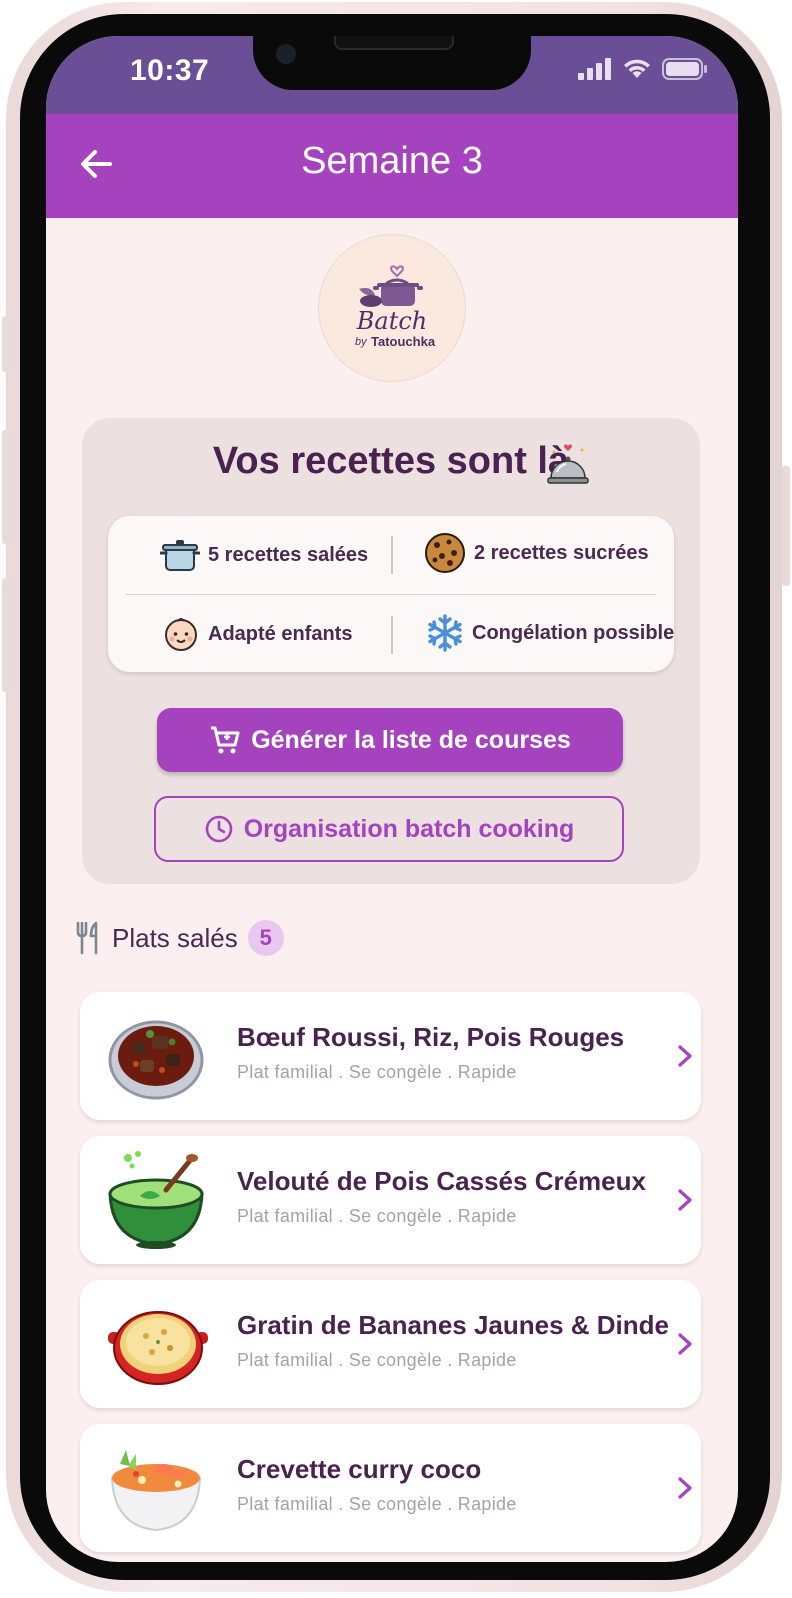  I want to click on status-icons, so click(643, 69).